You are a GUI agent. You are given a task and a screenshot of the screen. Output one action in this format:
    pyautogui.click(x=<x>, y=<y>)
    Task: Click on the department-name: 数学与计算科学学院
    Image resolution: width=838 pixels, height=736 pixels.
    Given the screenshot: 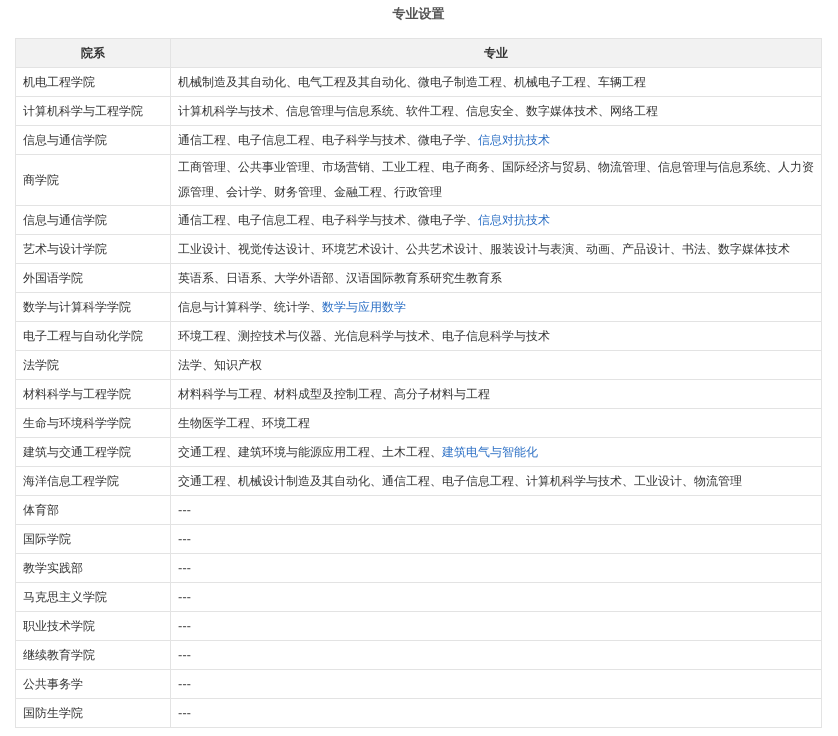 What is the action you would take?
    pyautogui.click(x=77, y=307)
    